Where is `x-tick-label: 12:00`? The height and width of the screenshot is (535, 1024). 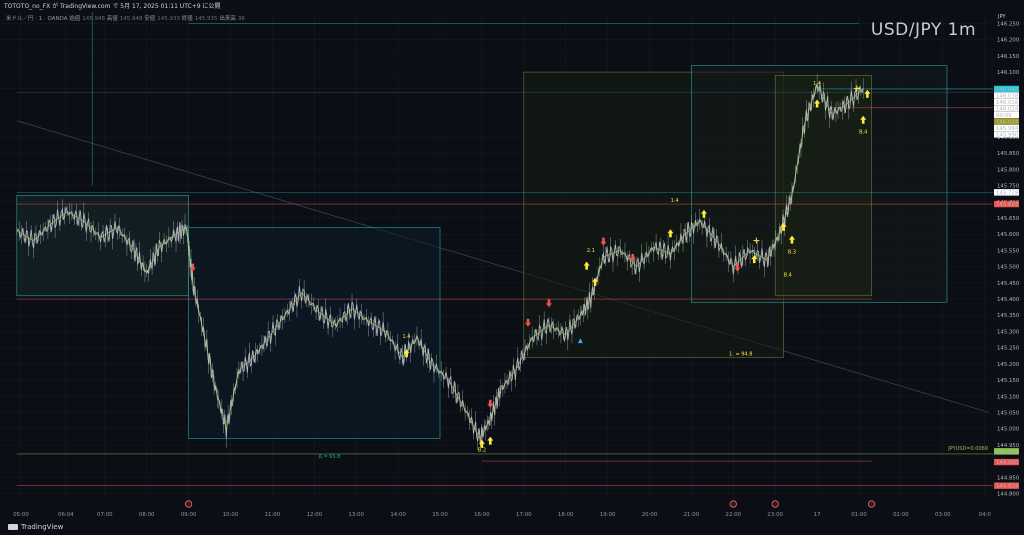 x-tick-label: 12:00 is located at coordinates (315, 515).